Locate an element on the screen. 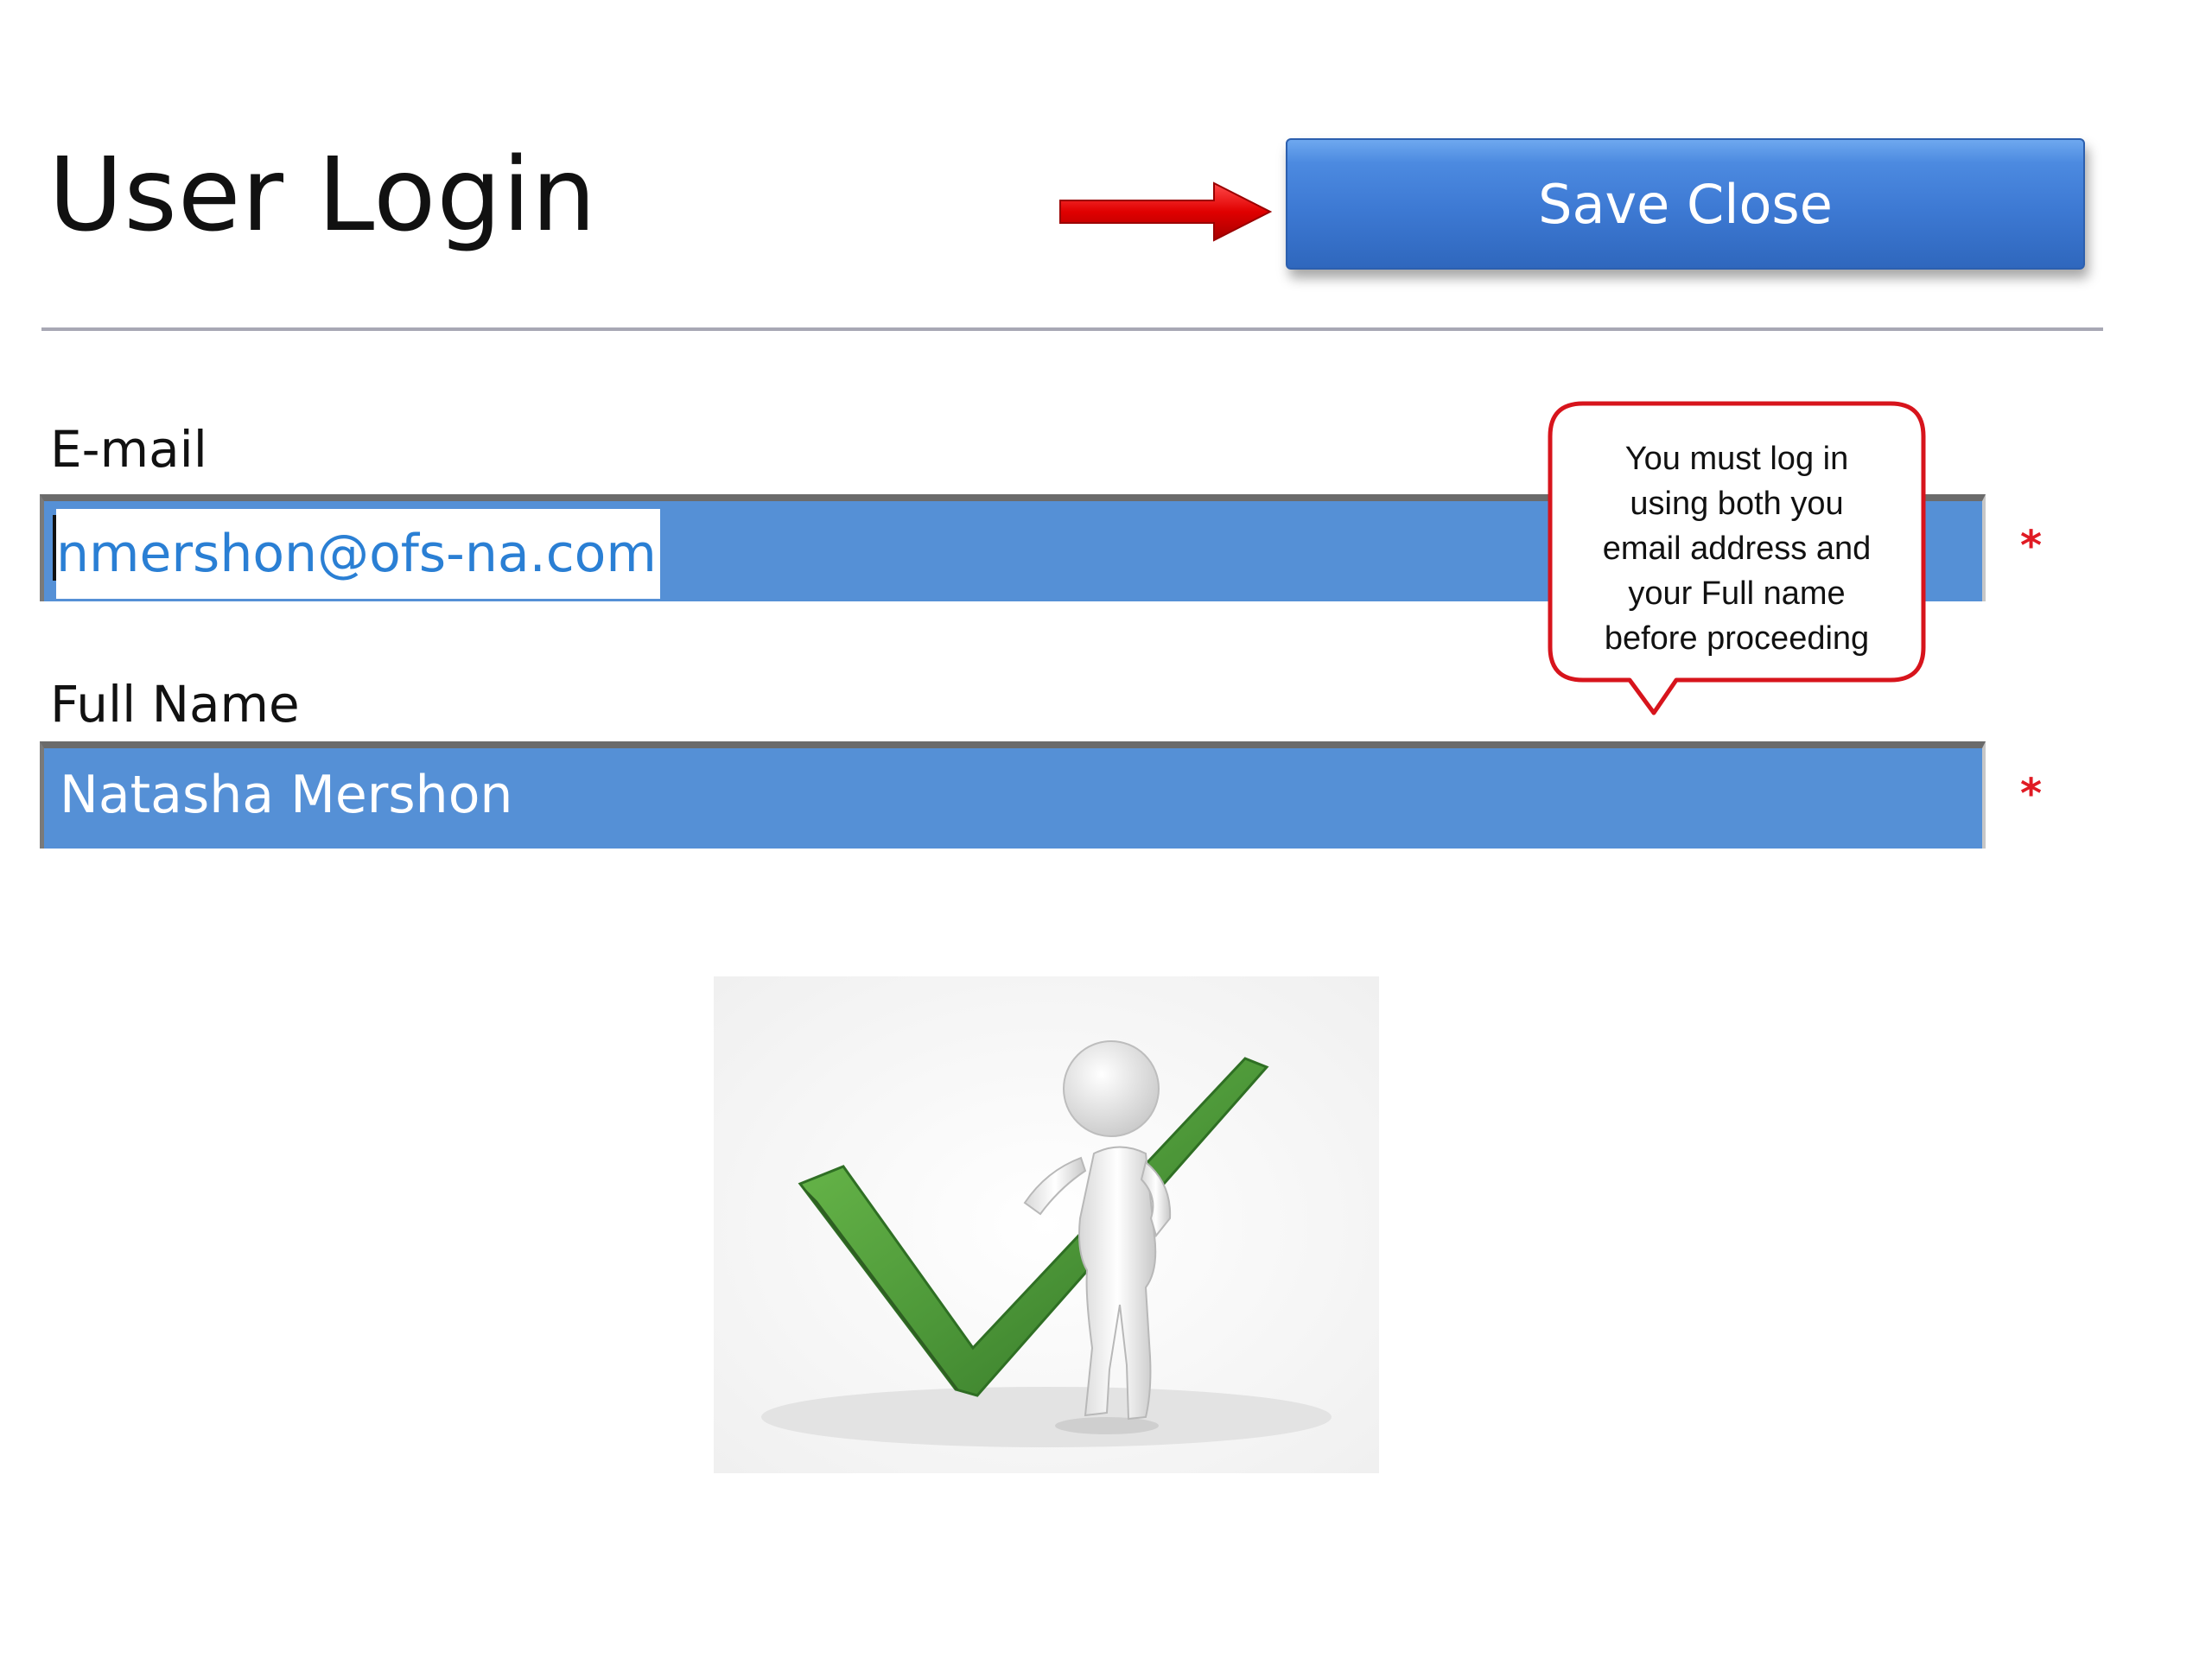  email-label: E-mail is located at coordinates (128, 450).